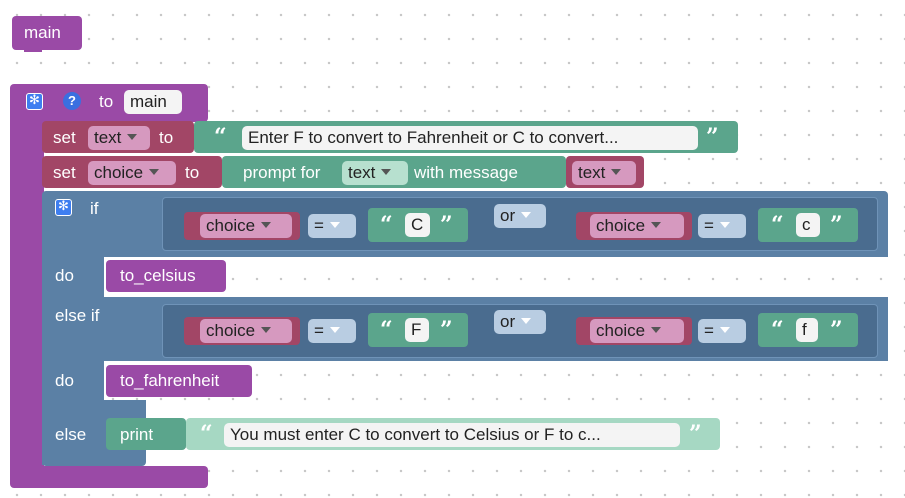 The image size is (905, 498). What do you see at coordinates (192, 172) in the screenshot?
I see `set-choice-to-label: to` at bounding box center [192, 172].